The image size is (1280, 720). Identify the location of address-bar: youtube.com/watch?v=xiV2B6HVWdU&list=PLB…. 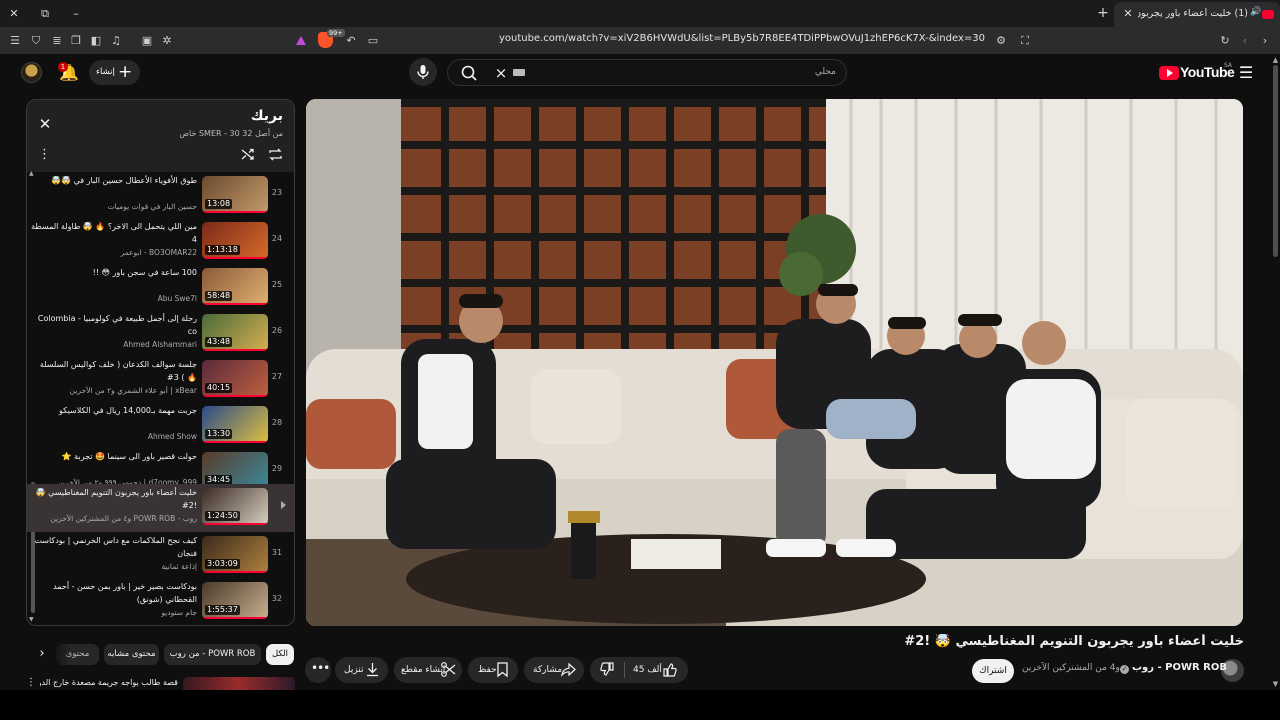
(702, 40).